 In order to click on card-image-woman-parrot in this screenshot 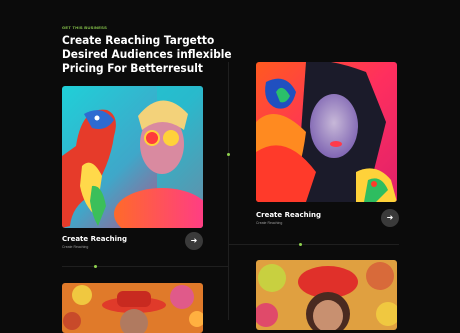, I will do `click(326, 132)`.